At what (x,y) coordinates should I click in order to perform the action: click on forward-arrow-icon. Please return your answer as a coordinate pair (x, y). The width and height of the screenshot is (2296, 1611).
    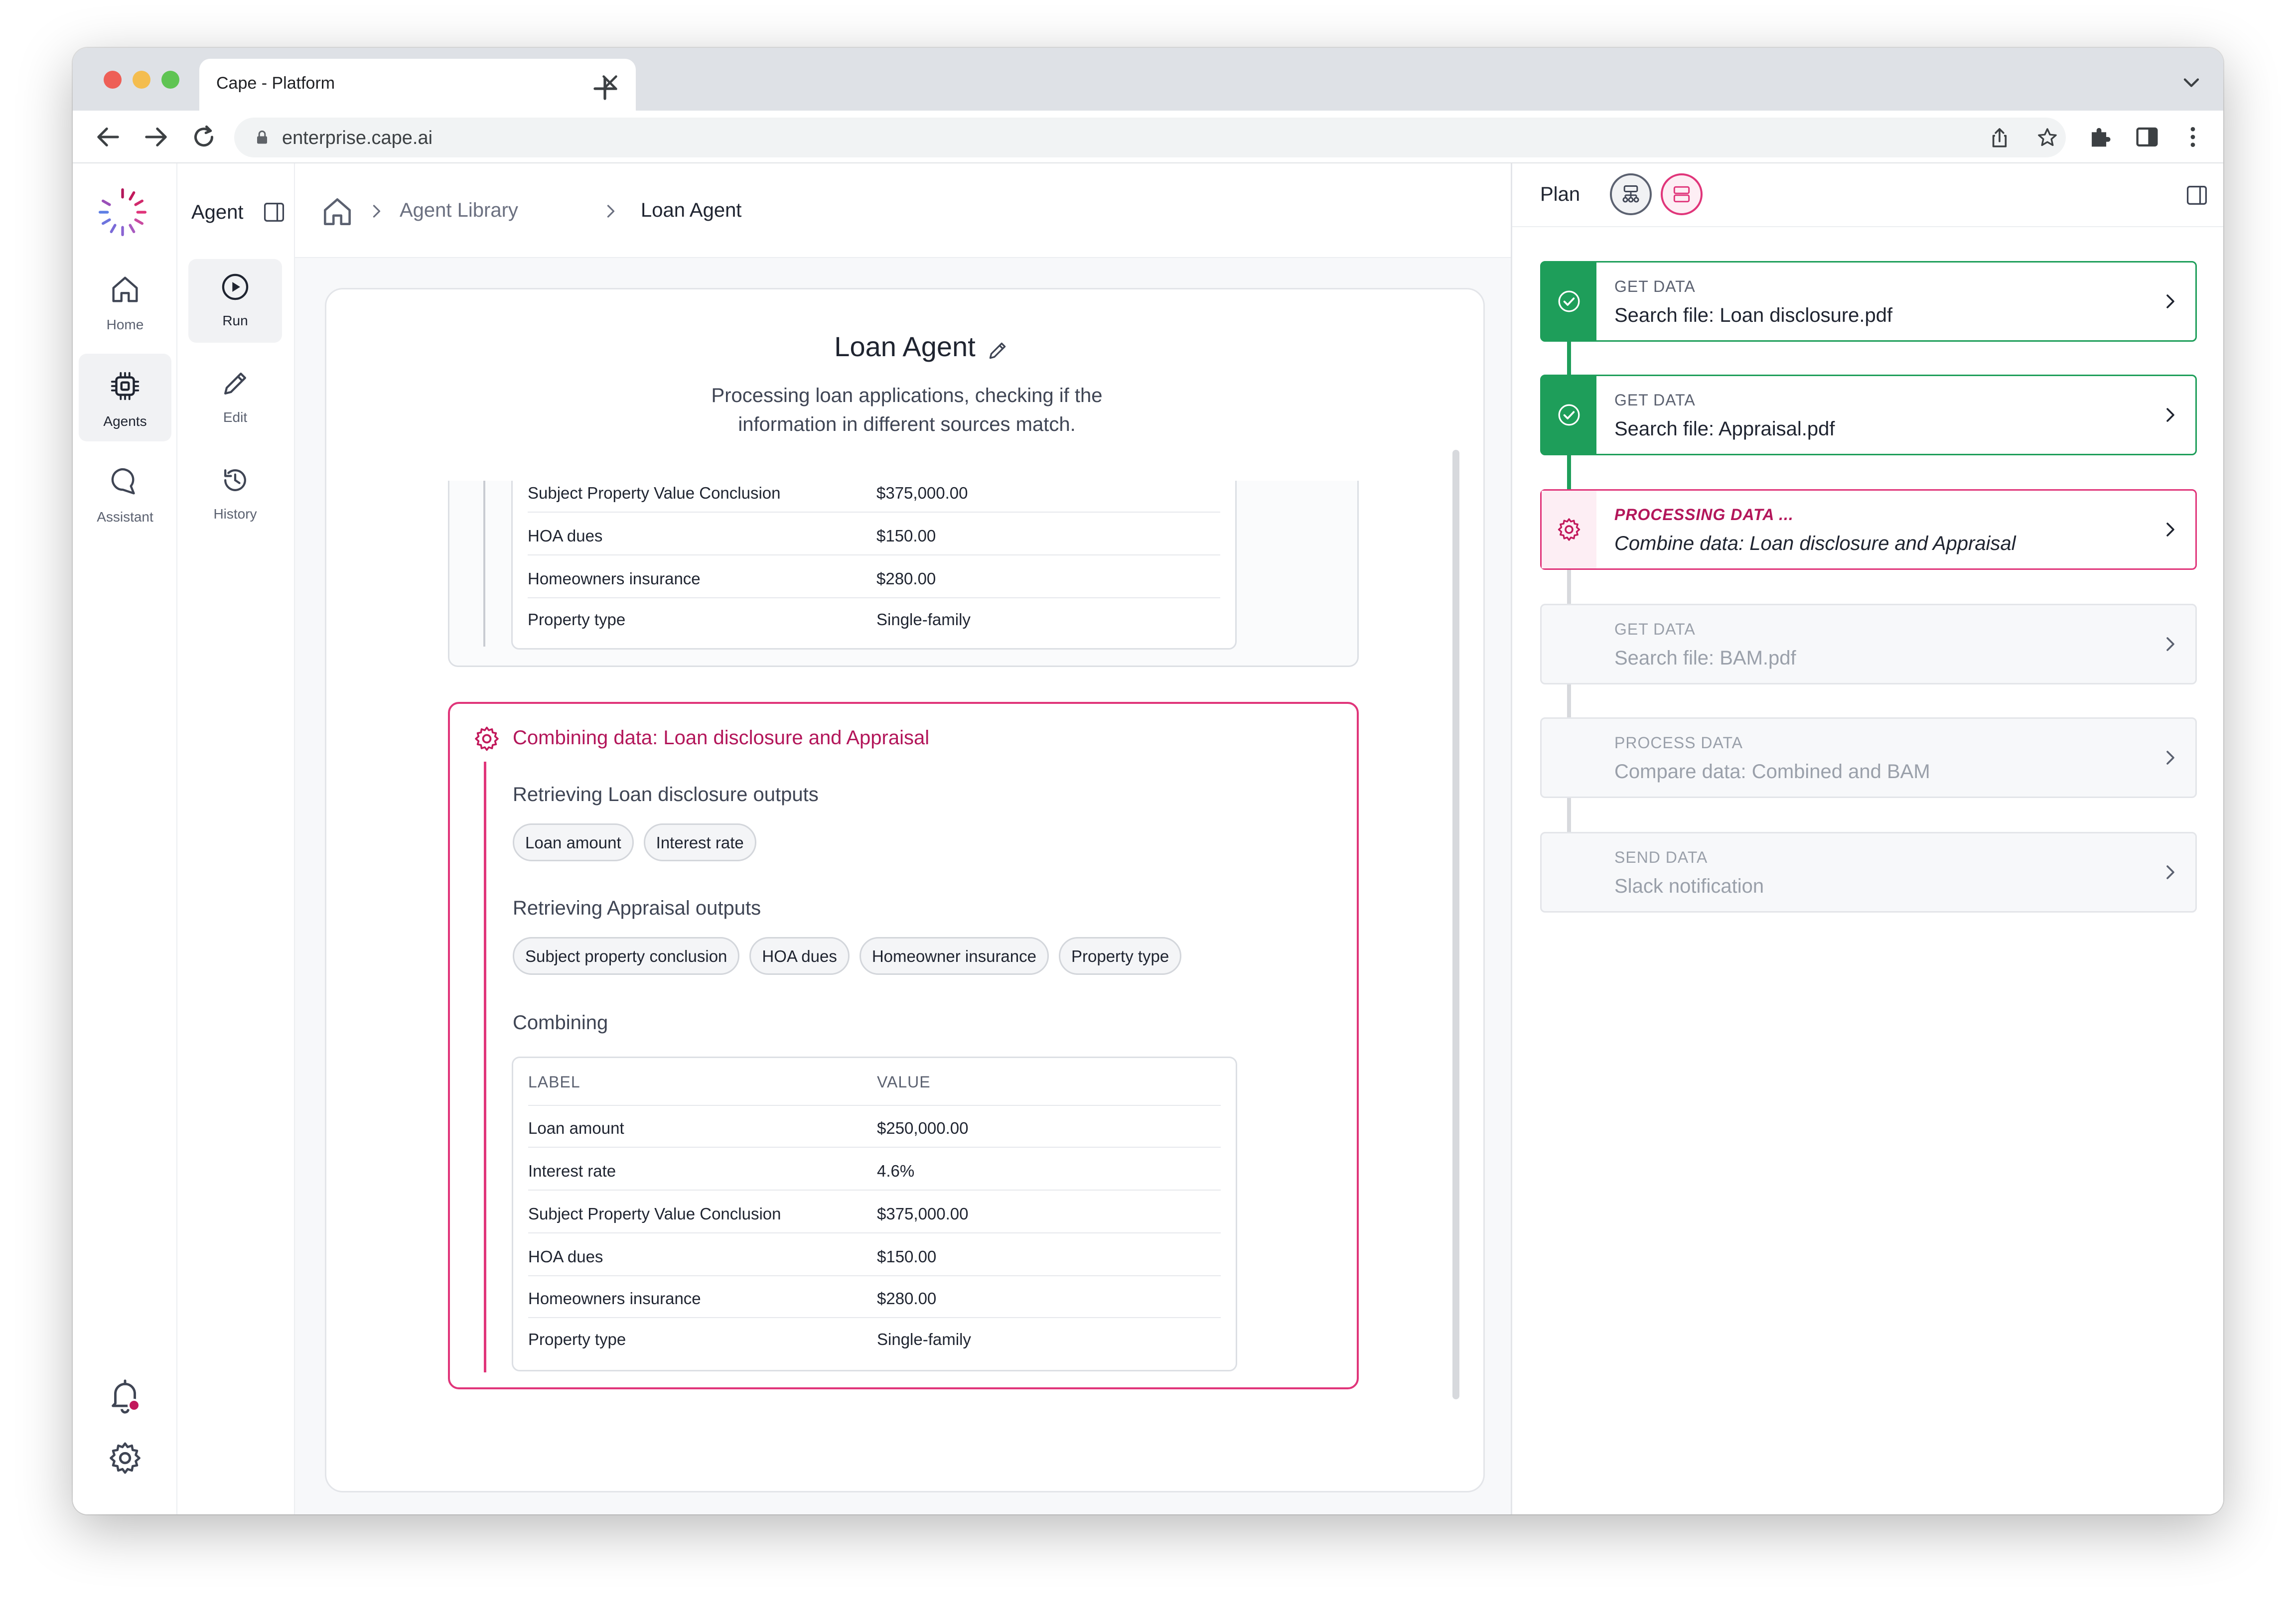
    Looking at the image, I should click on (156, 137).